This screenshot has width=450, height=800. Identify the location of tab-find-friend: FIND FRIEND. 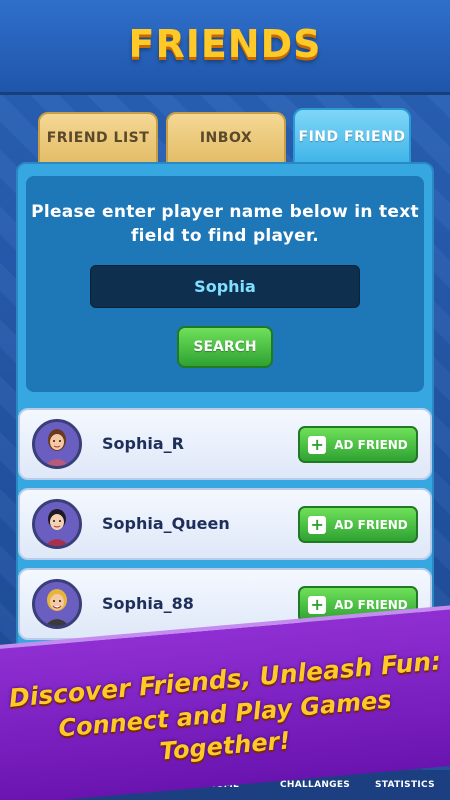
(352, 137).